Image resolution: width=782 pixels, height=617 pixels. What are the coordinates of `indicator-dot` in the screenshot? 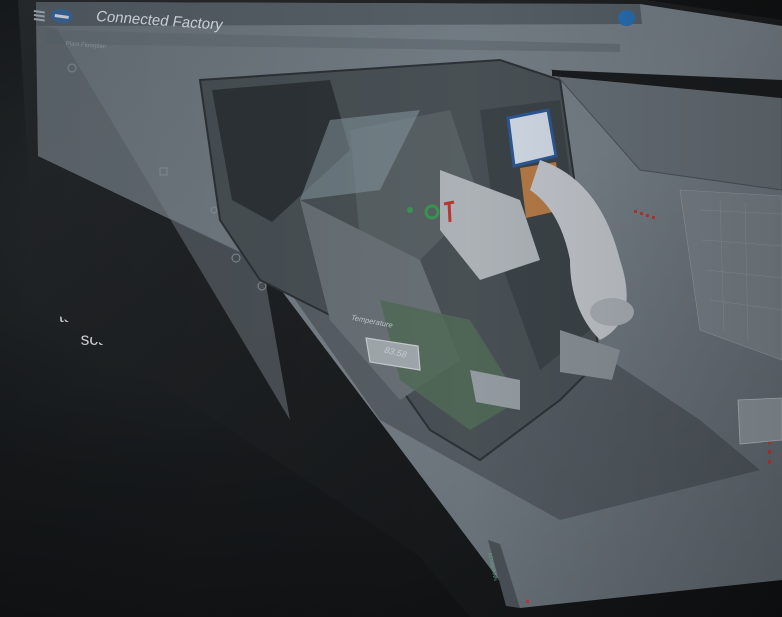 It's located at (410, 210).